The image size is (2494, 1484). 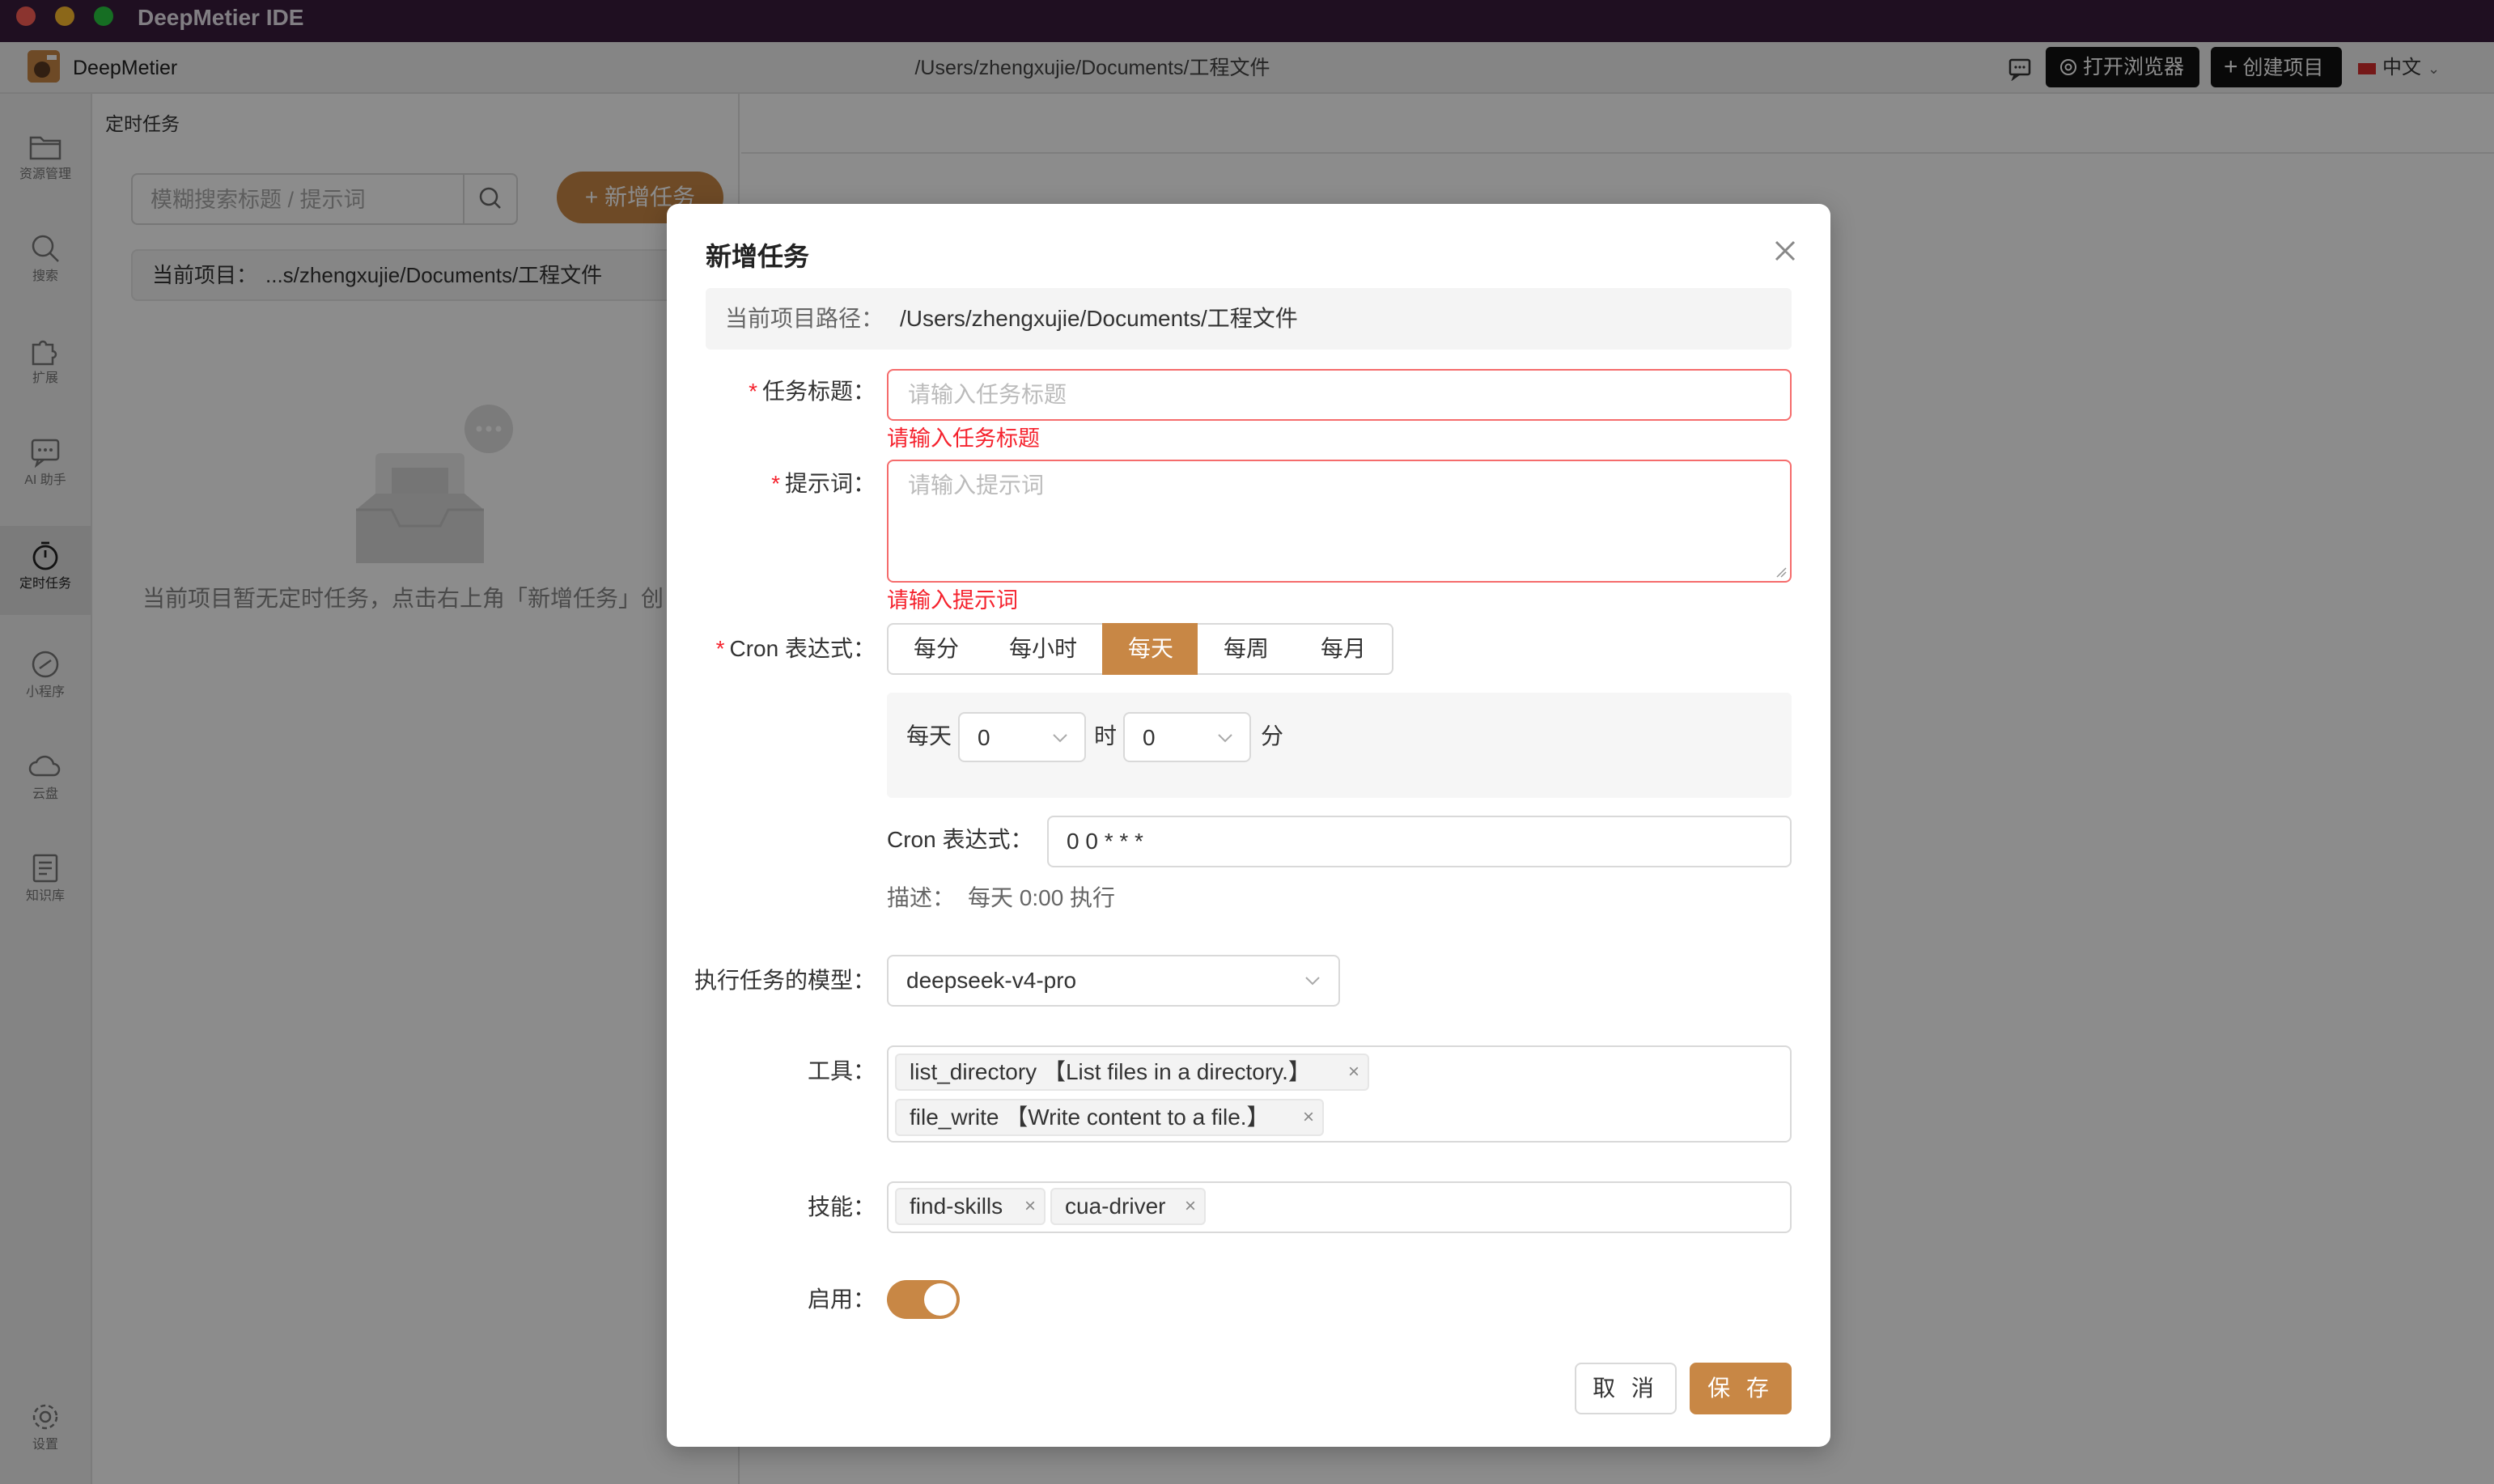 What do you see at coordinates (784, 980) in the screenshot?
I see `model-label: 执行任务的模型：` at bounding box center [784, 980].